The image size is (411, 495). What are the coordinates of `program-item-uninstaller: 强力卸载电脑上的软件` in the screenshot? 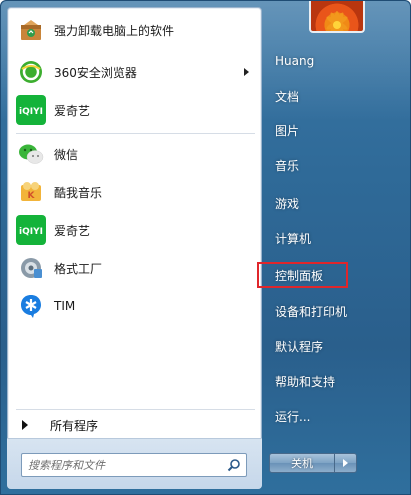 It's located at (134, 30).